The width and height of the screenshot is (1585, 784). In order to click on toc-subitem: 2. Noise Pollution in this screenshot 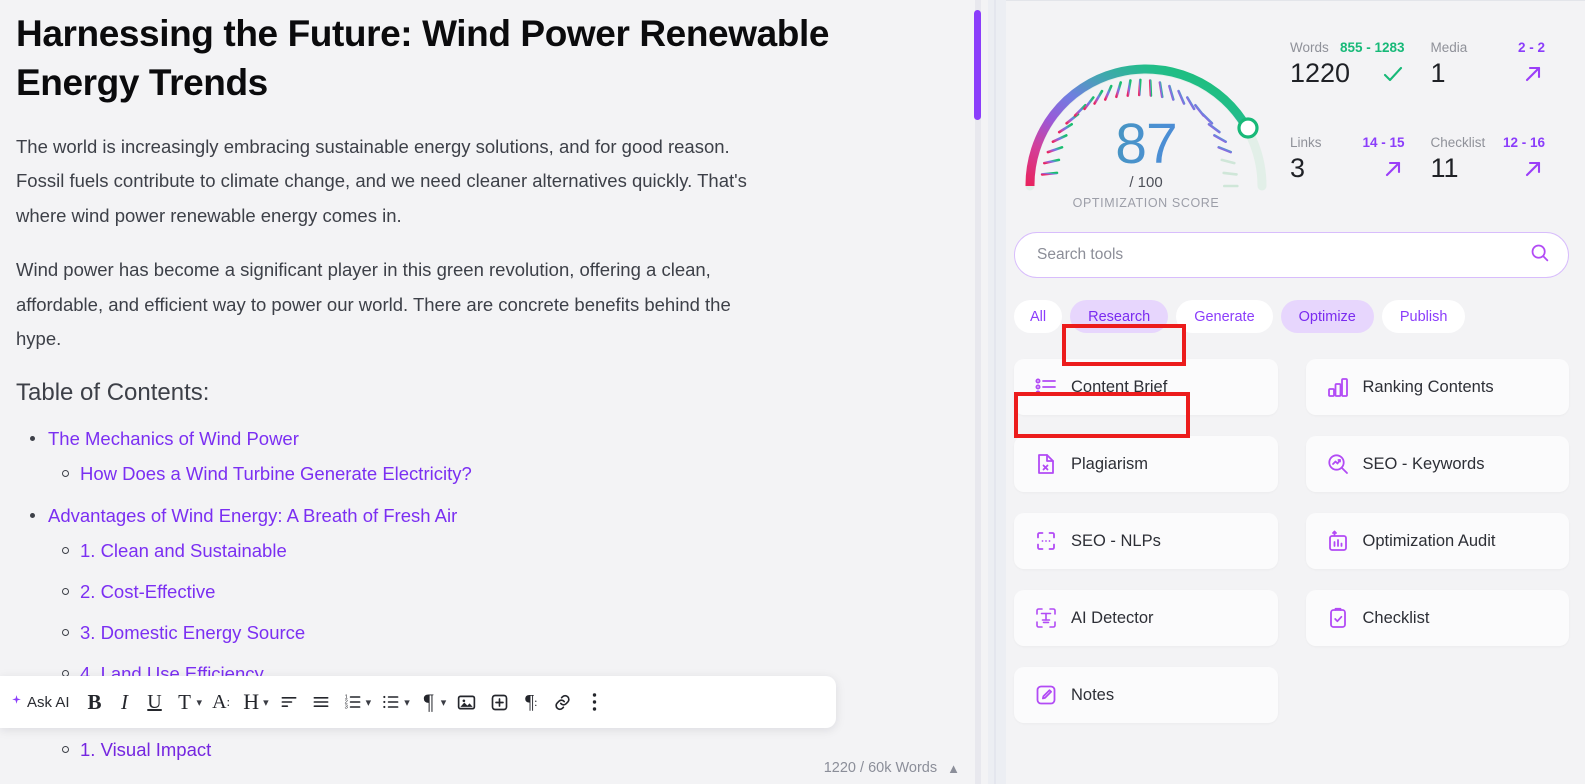, I will do `click(498, 779)`.